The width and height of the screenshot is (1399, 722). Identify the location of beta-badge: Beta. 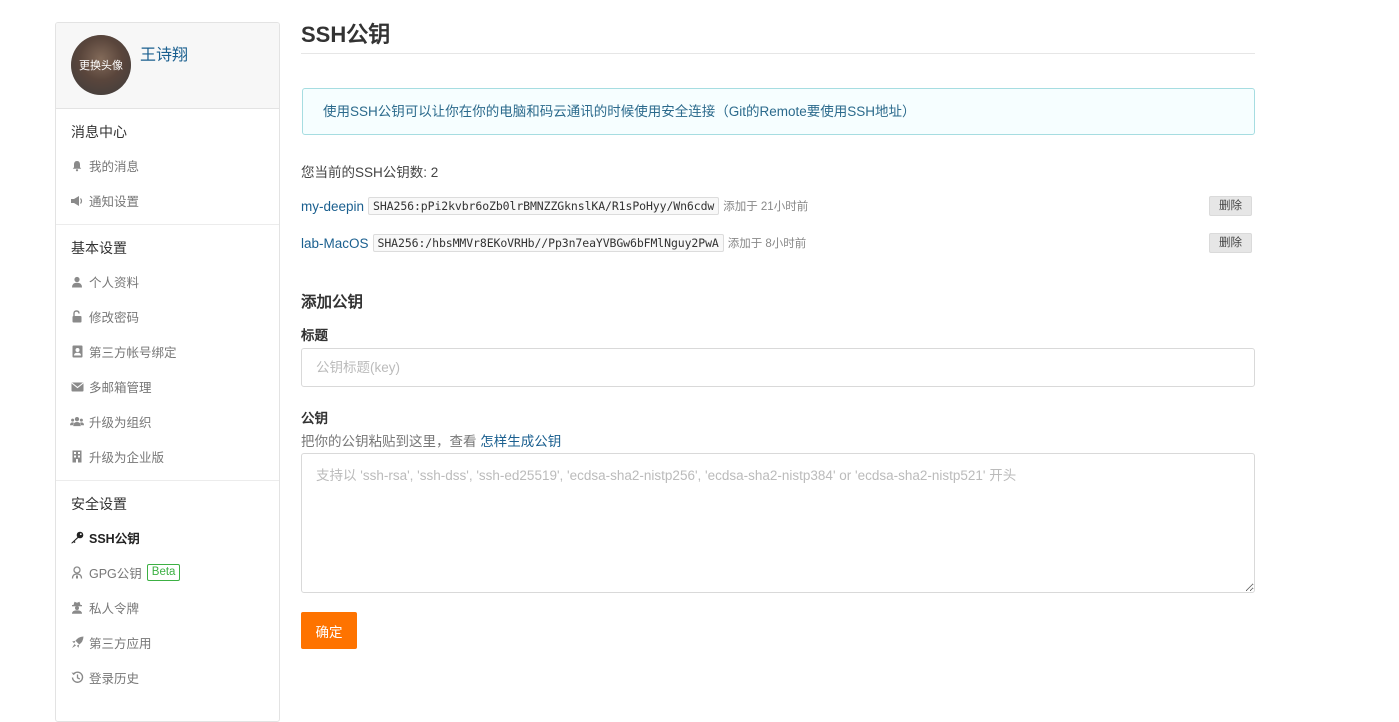
(163, 572).